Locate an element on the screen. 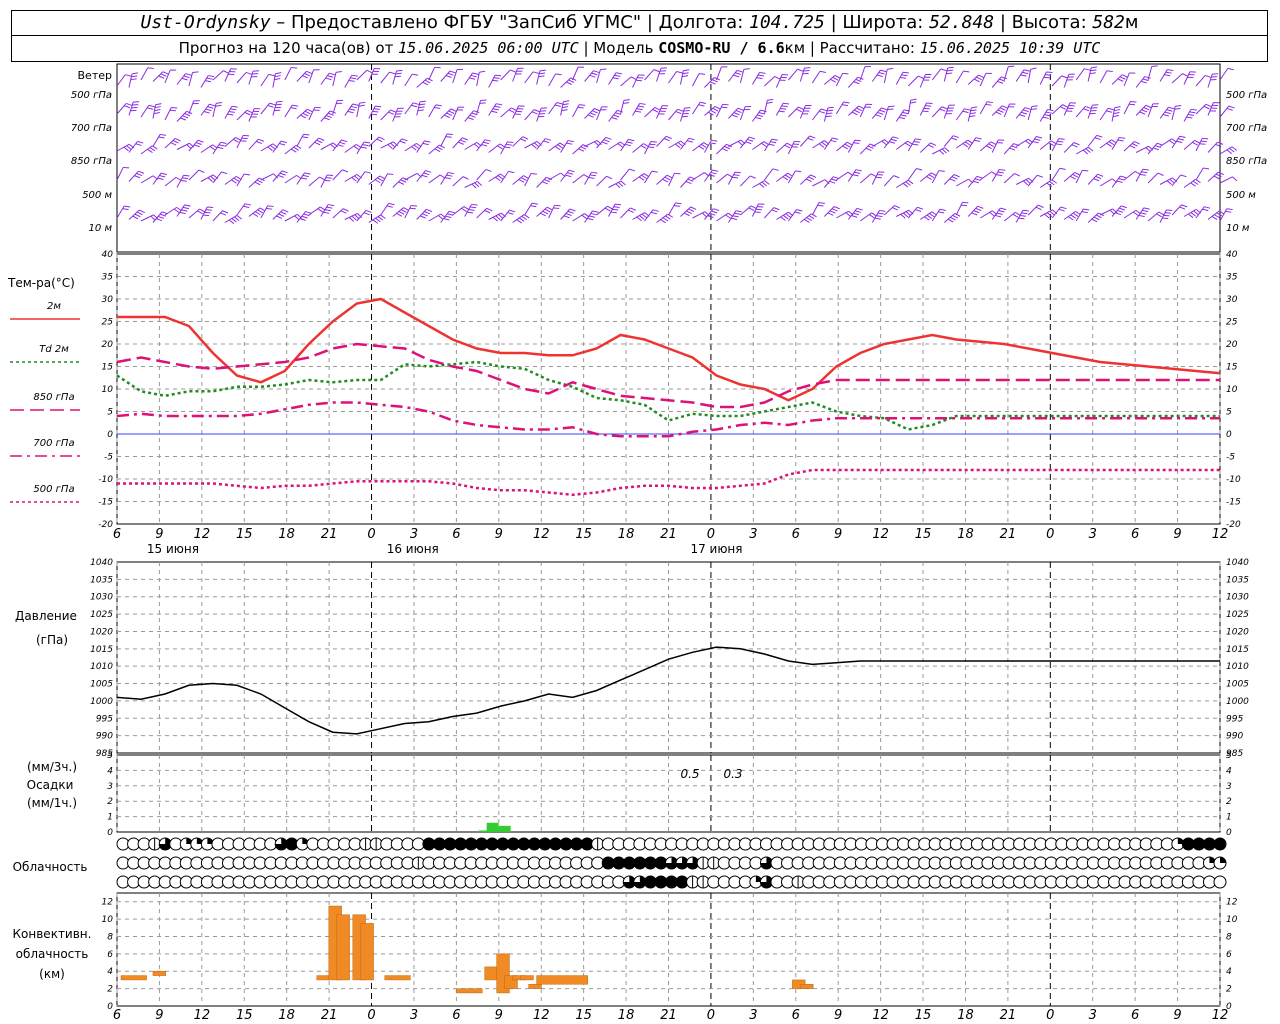  pressure-ytick-left: 1015 is located at coordinates (101, 650).